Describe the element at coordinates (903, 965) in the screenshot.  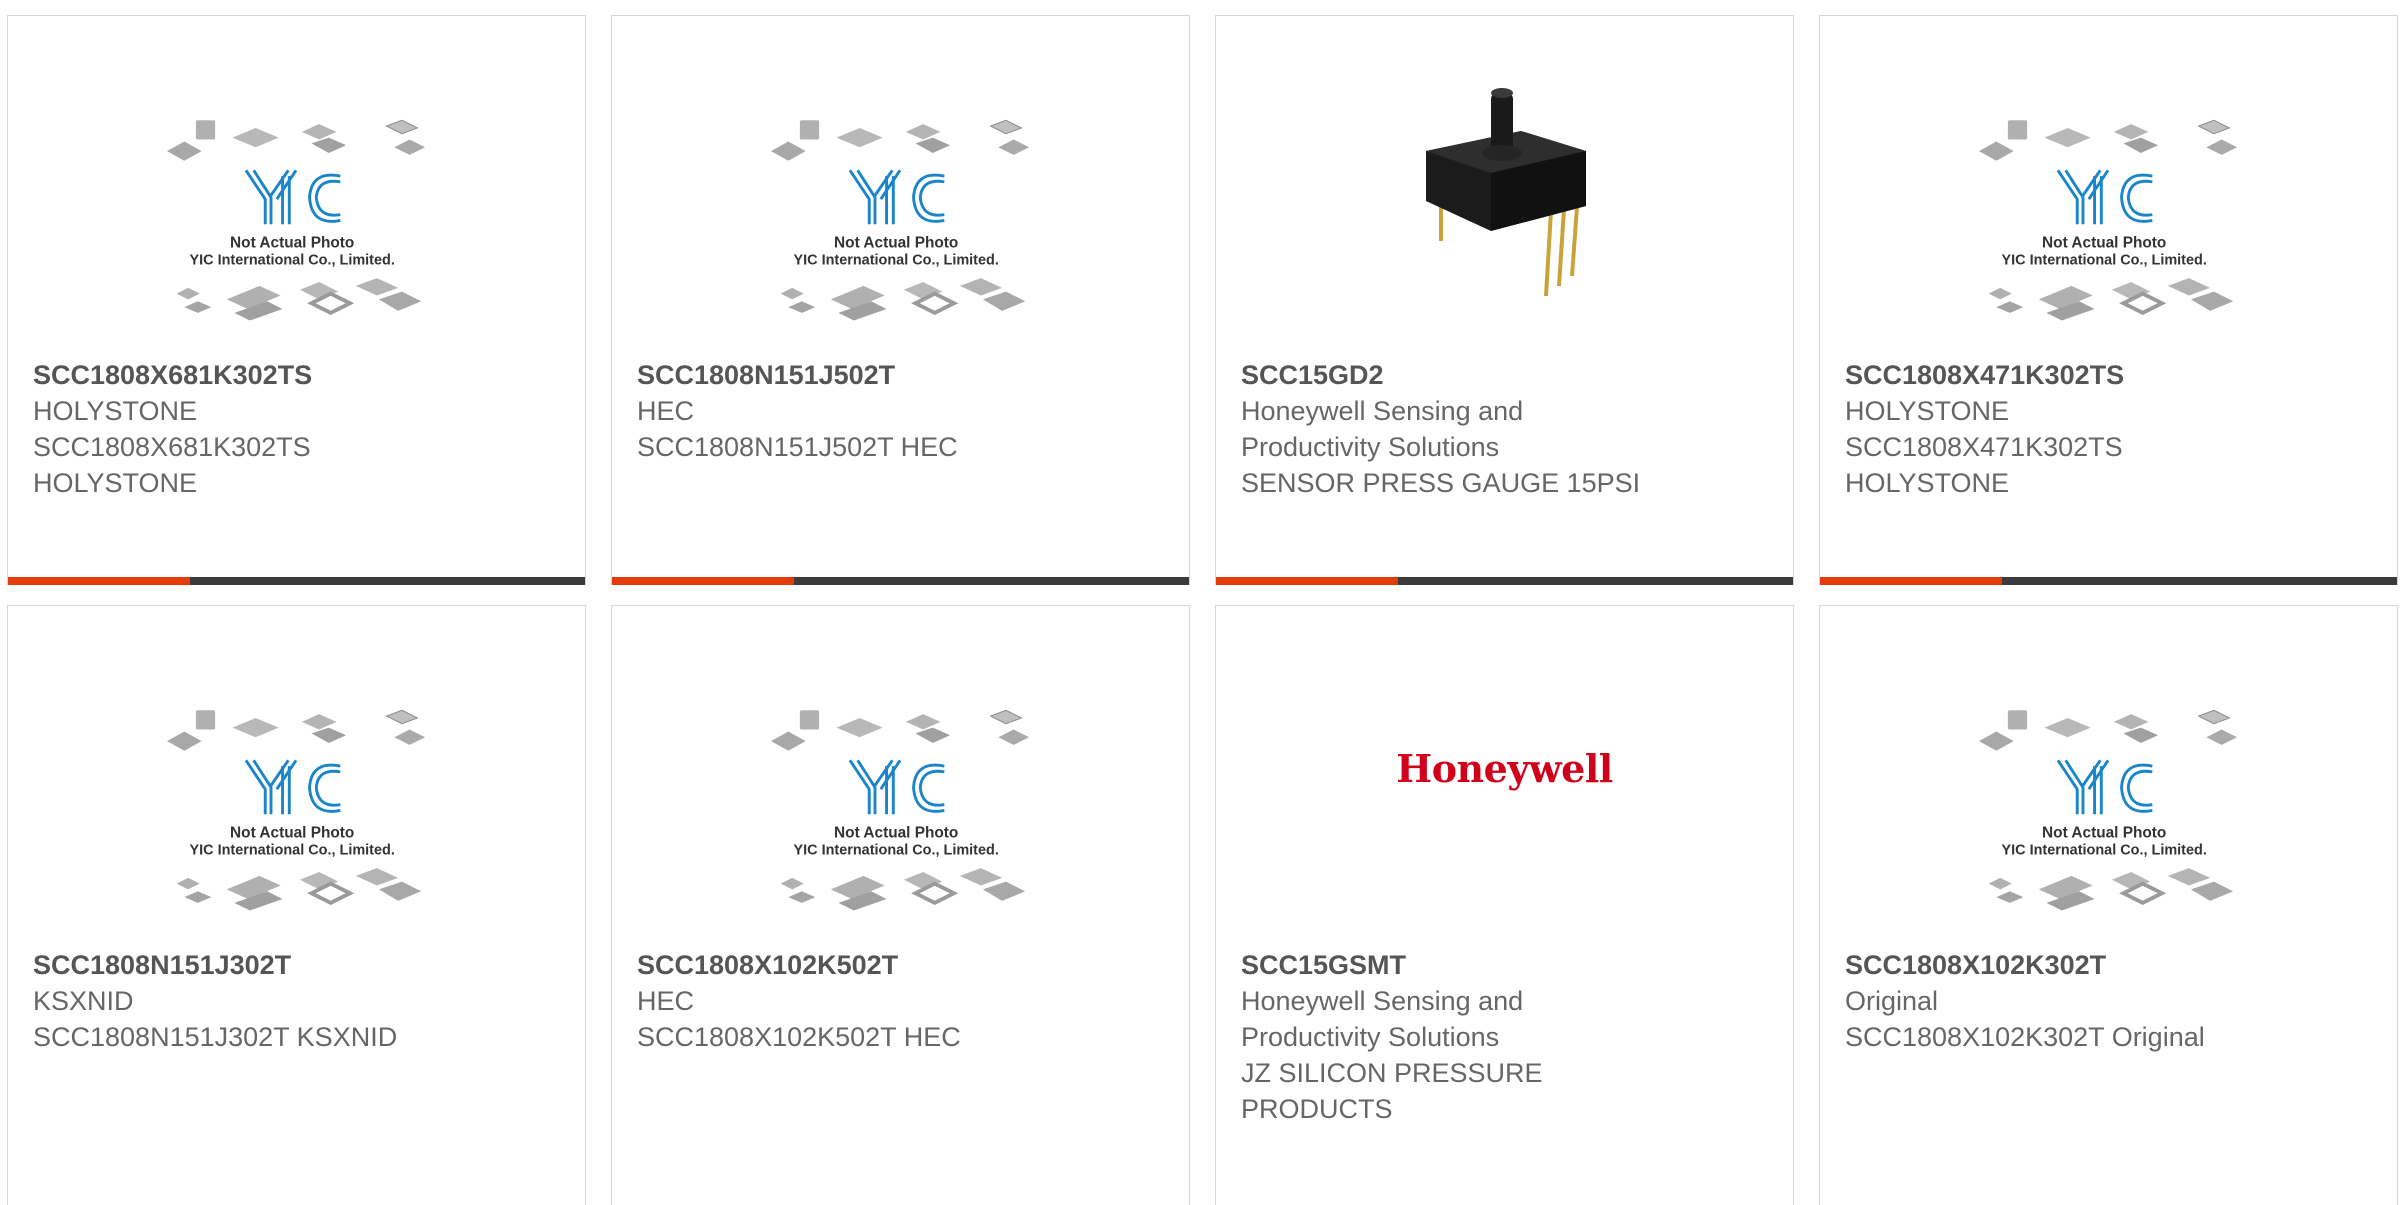
I see `part-number-link: SCC1808X102K502T` at that location.